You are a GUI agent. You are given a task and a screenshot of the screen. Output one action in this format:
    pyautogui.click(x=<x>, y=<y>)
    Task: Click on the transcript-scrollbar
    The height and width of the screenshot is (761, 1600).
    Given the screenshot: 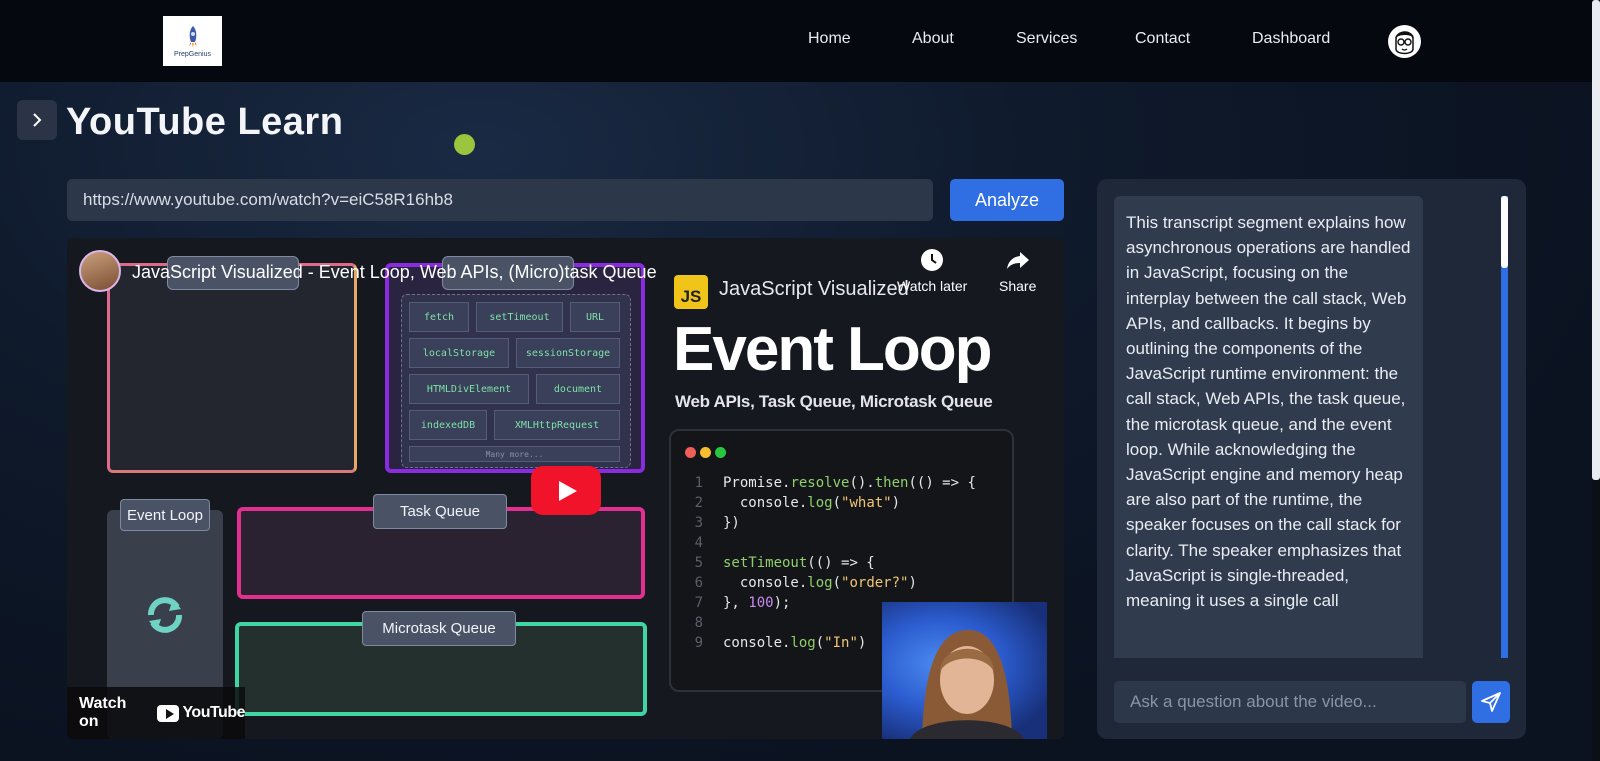 What is the action you would take?
    pyautogui.click(x=1504, y=427)
    